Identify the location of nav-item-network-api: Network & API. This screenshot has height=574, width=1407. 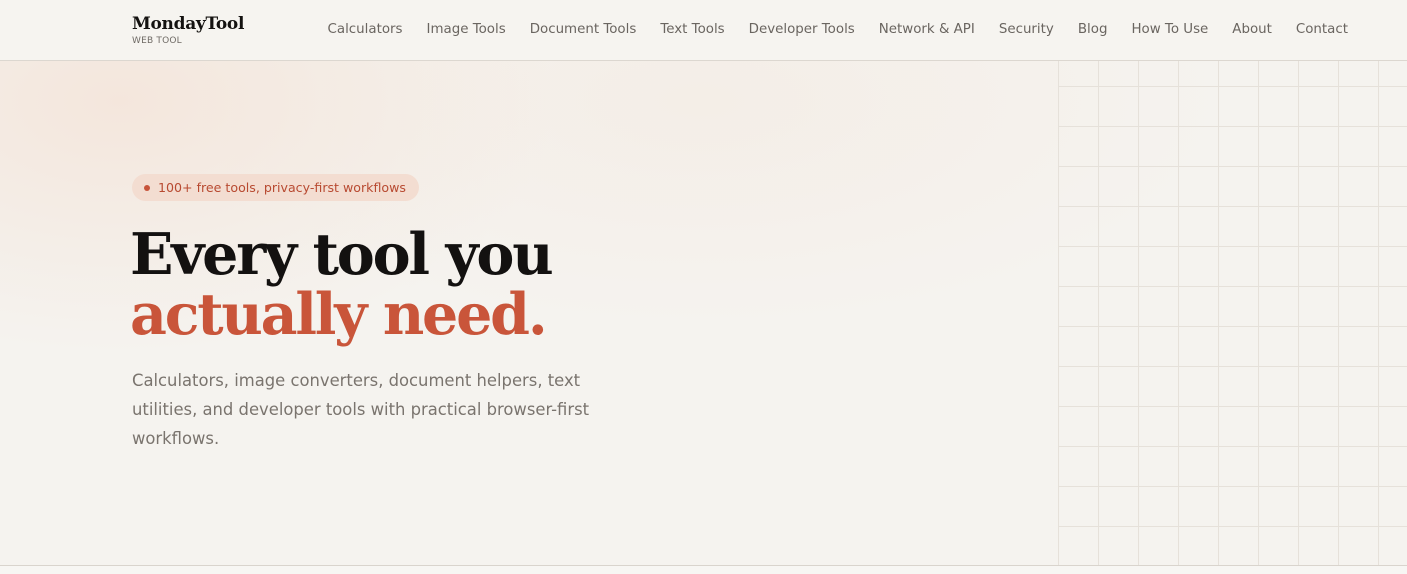
(927, 30).